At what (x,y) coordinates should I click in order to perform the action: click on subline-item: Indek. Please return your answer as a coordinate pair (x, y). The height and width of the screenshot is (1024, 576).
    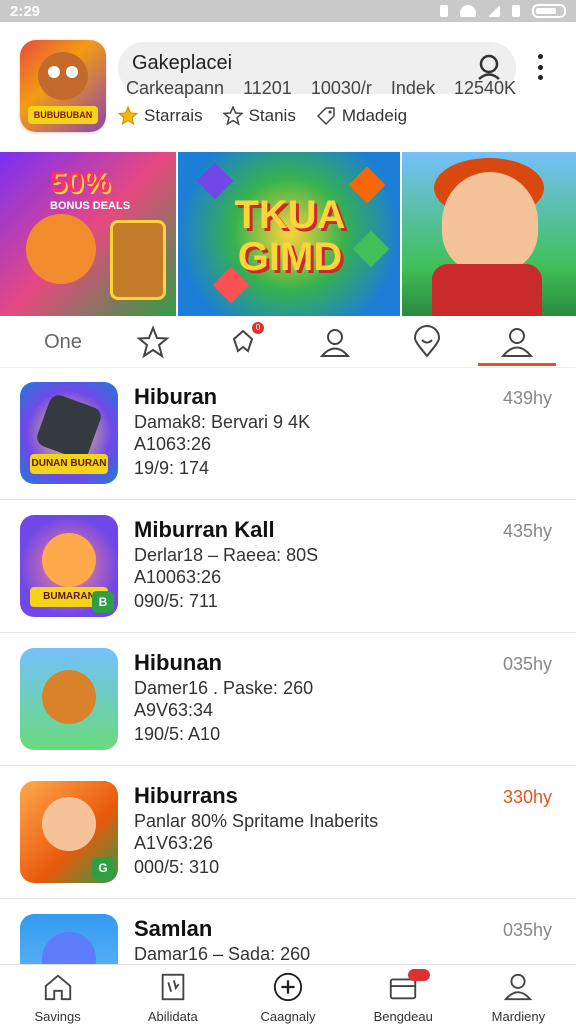
    Looking at the image, I should click on (412, 88).